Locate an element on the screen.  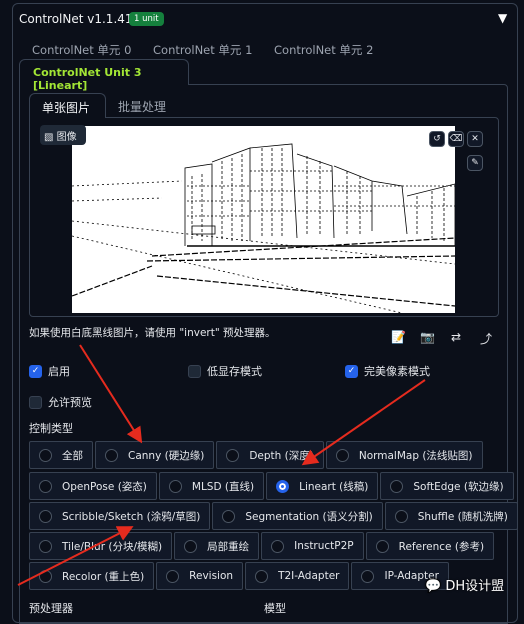
control-type-option: NormalMap (法线贴图) is located at coordinates (404, 455).